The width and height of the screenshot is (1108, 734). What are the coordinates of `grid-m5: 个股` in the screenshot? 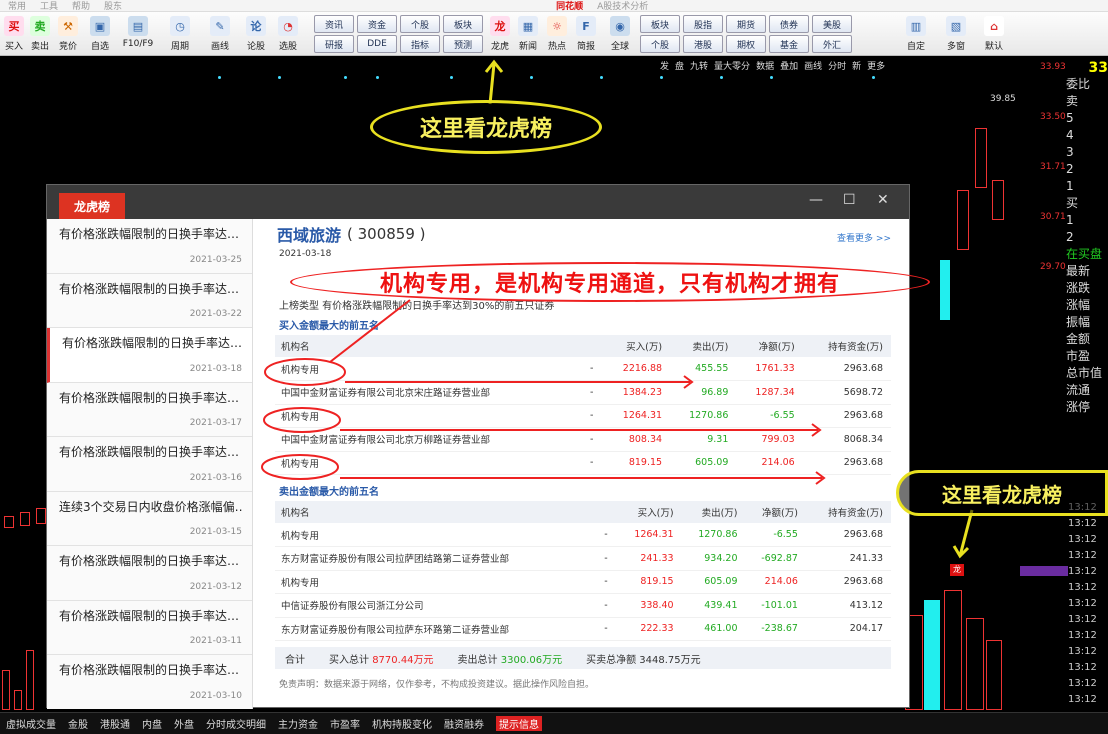 It's located at (660, 44).